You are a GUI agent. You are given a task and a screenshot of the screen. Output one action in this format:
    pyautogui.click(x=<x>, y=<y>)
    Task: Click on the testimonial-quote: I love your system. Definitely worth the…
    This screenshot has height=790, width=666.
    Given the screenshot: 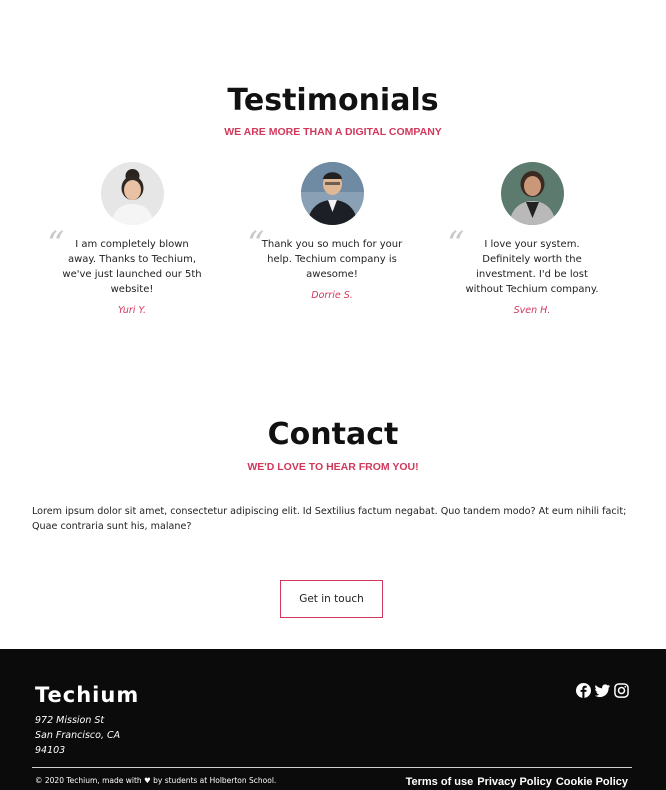 What is the action you would take?
    pyautogui.click(x=532, y=267)
    